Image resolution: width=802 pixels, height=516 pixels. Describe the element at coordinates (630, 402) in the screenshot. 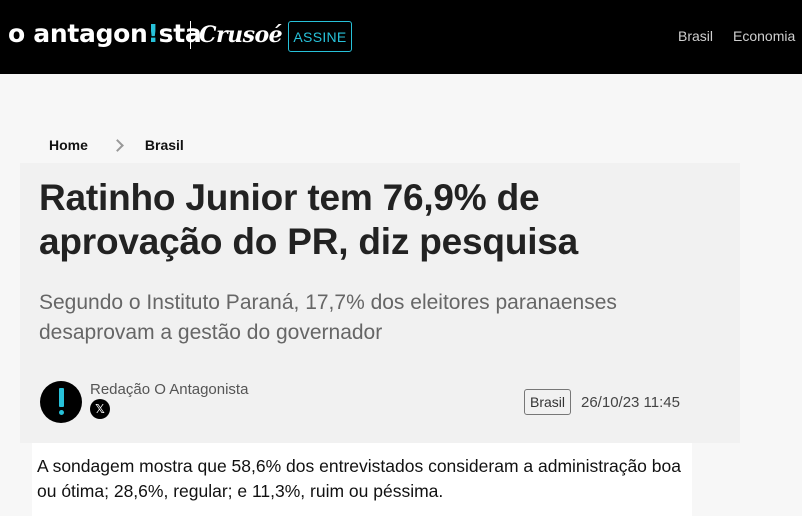

I see `publish-date: 26/10/23 11:45` at that location.